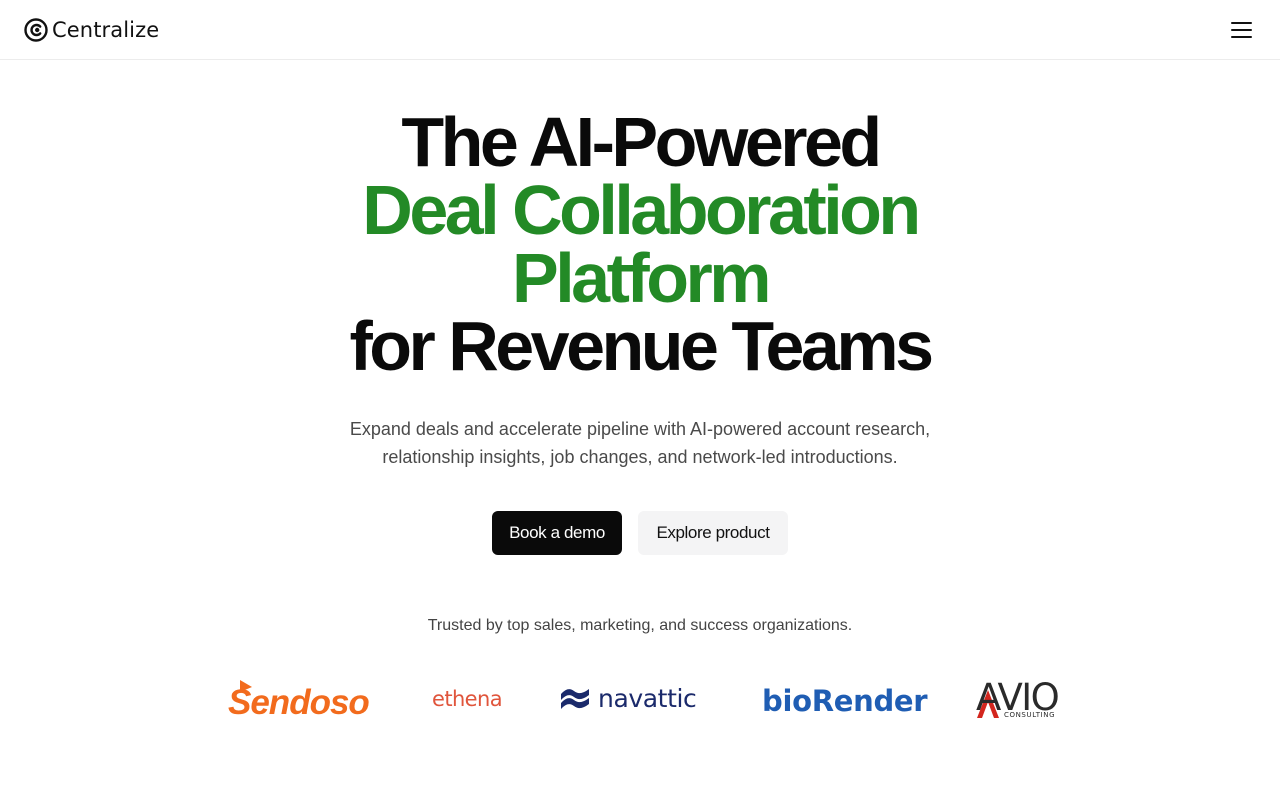 This screenshot has width=1280, height=800. Describe the element at coordinates (641, 278) in the screenshot. I see `hero-title-line-3: Platform` at that location.